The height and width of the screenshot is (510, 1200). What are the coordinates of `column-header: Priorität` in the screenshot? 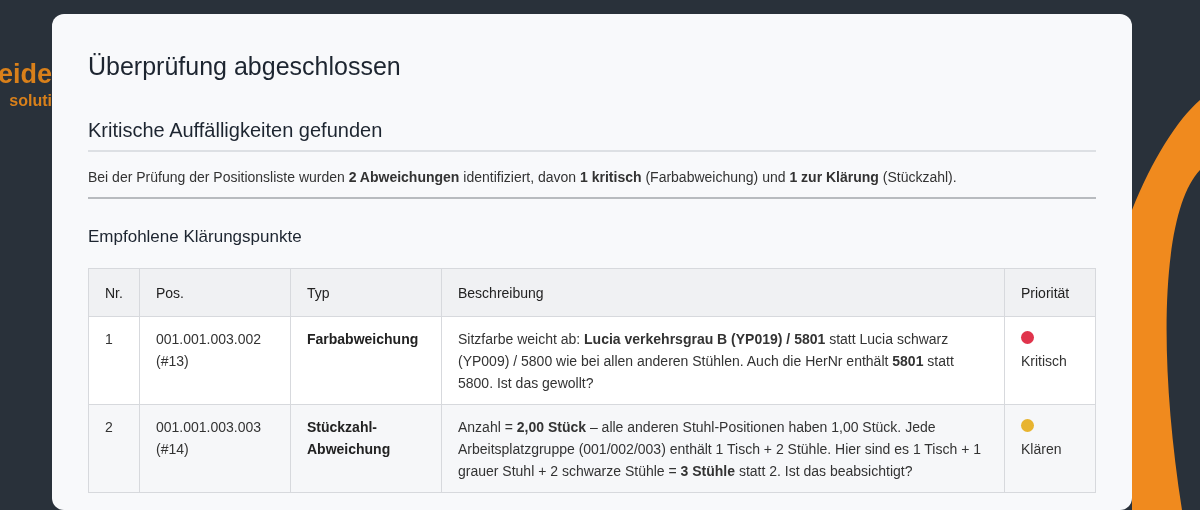 It's located at (1050, 292).